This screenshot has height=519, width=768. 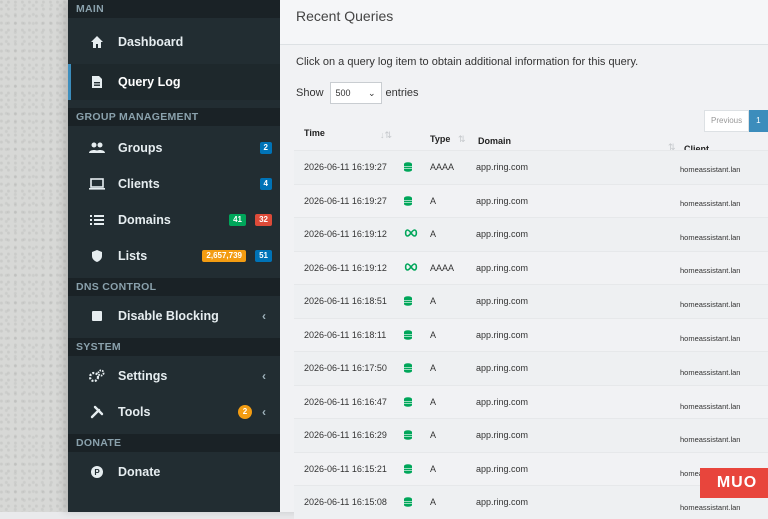 What do you see at coordinates (372, 93) in the screenshot?
I see `chevron-down-icon: ⌄` at bounding box center [372, 93].